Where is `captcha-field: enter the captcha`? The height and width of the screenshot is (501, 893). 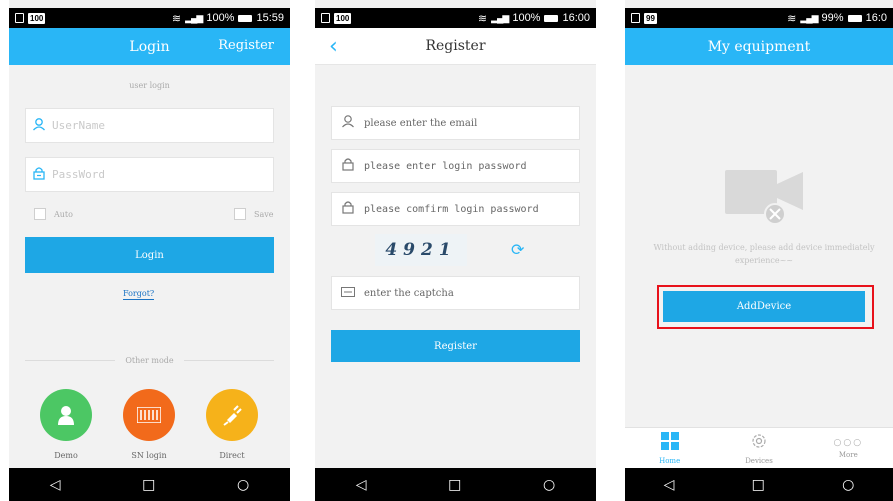 captcha-field: enter the captcha is located at coordinates (455, 293).